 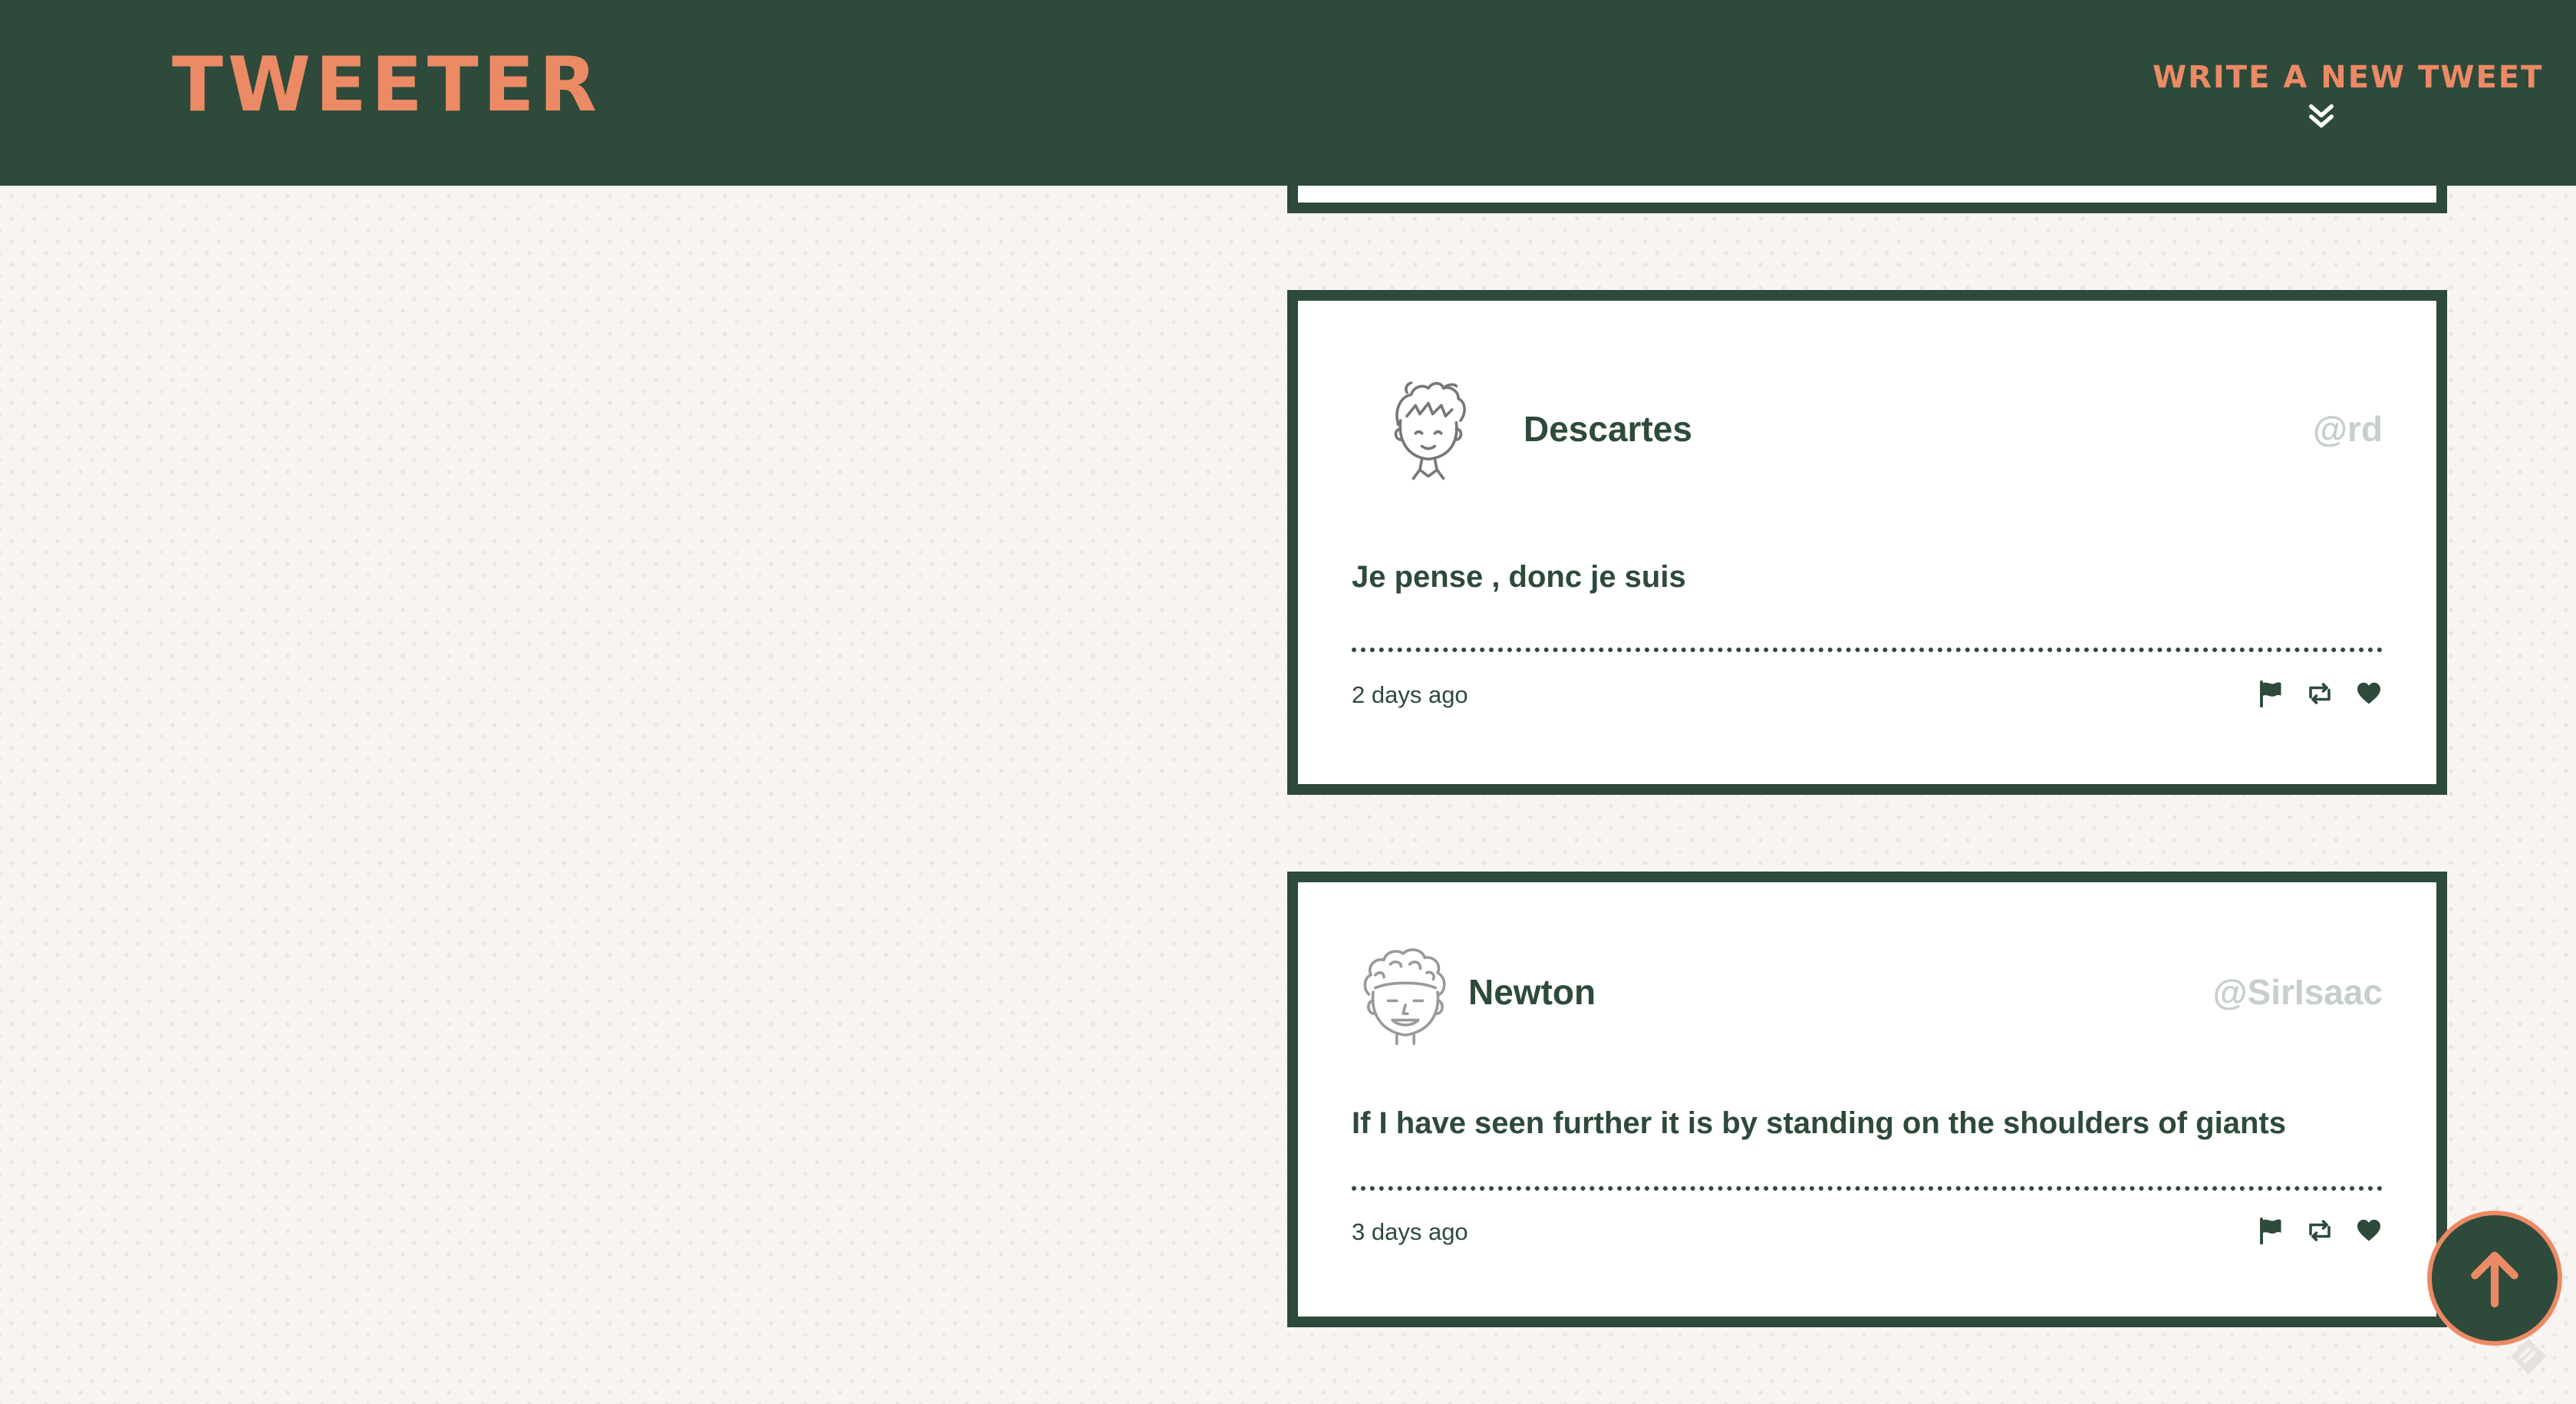 What do you see at coordinates (2297, 992) in the screenshot?
I see `tweet-author-handle: @SirIsaac` at bounding box center [2297, 992].